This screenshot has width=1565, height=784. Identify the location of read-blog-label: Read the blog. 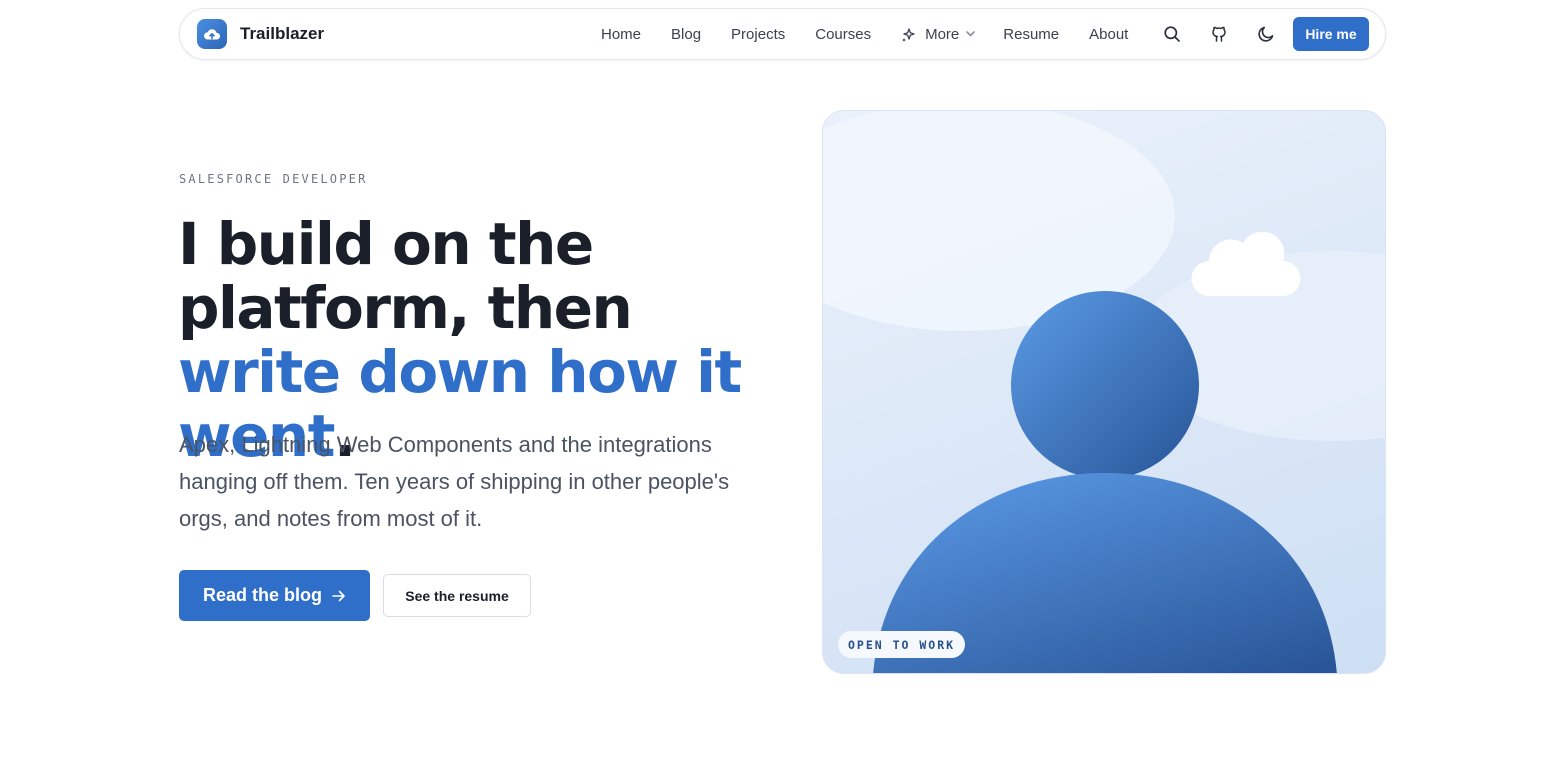
(262, 595).